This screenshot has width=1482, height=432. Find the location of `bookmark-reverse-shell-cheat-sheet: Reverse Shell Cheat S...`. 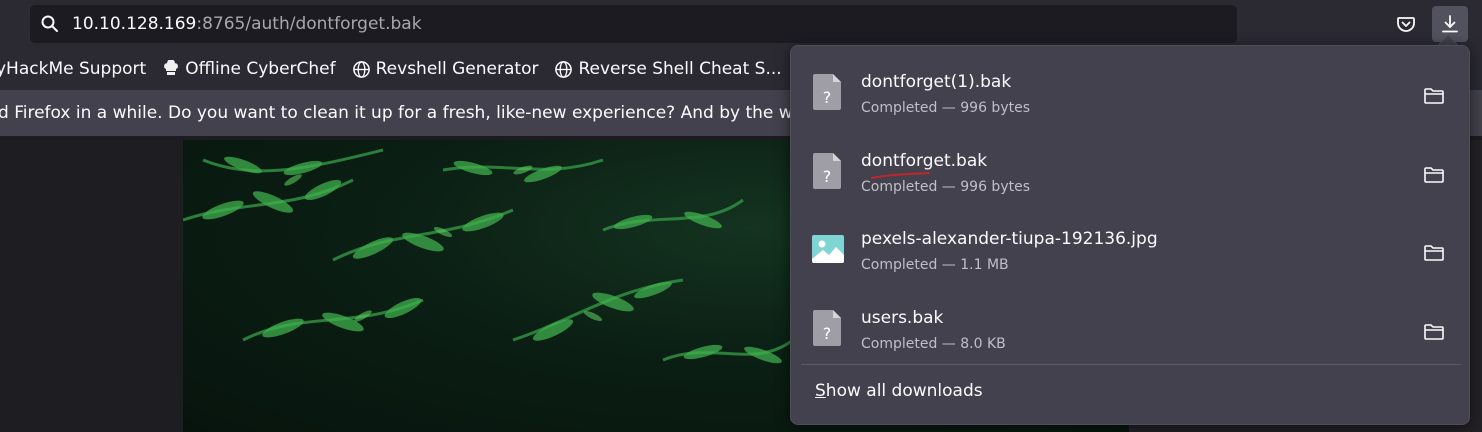

bookmark-reverse-shell-cheat-sheet: Reverse Shell Cheat S... is located at coordinates (668, 69).